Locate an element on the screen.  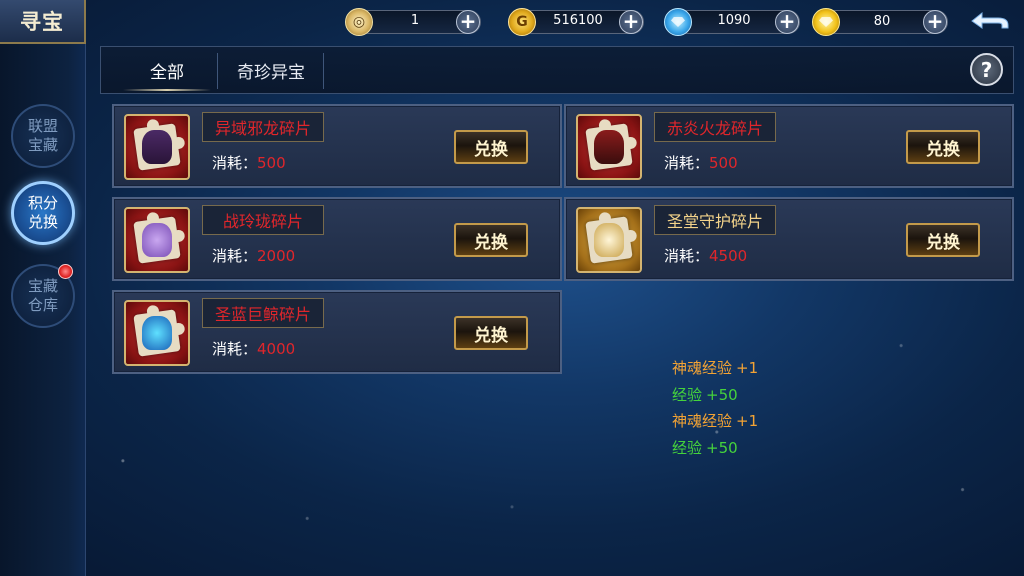
item-cost: 消耗：4000 is located at coordinates (254, 349).